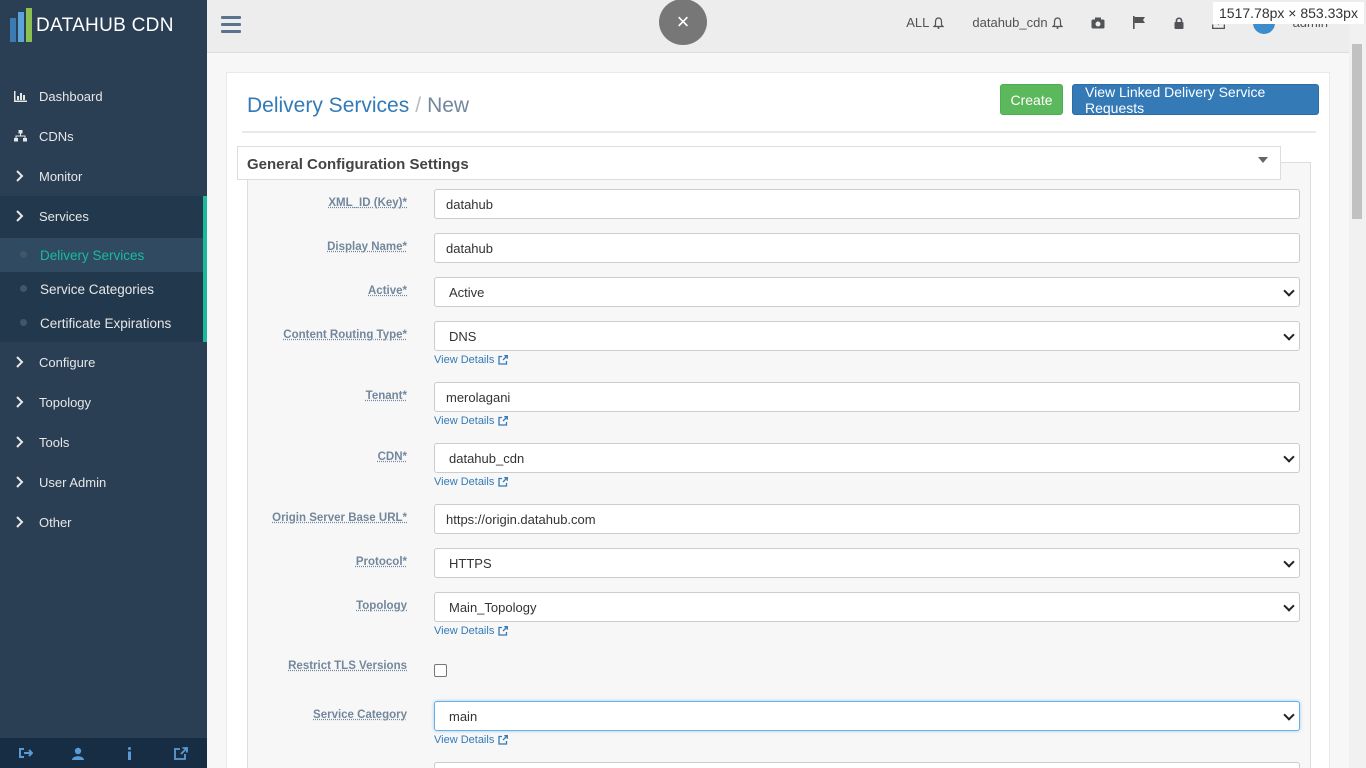 The height and width of the screenshot is (768, 1366). I want to click on all-label: ALL, so click(917, 22).